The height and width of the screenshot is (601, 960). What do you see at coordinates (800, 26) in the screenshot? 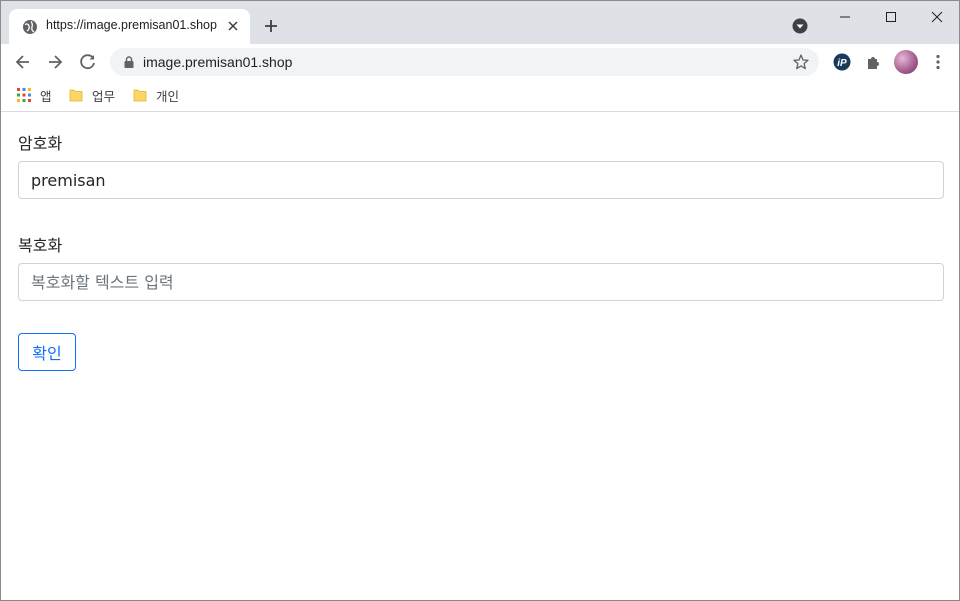
I see `tab-search-icon` at bounding box center [800, 26].